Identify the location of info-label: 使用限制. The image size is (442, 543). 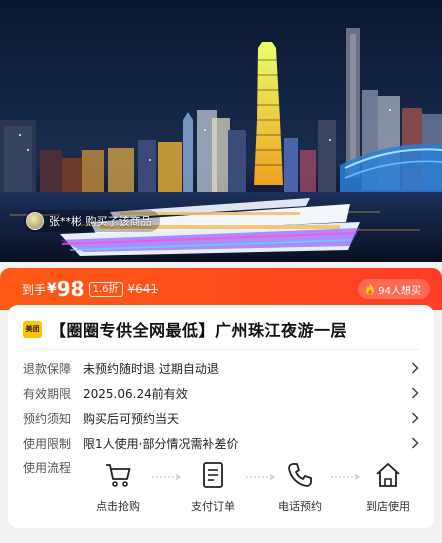
(47, 443).